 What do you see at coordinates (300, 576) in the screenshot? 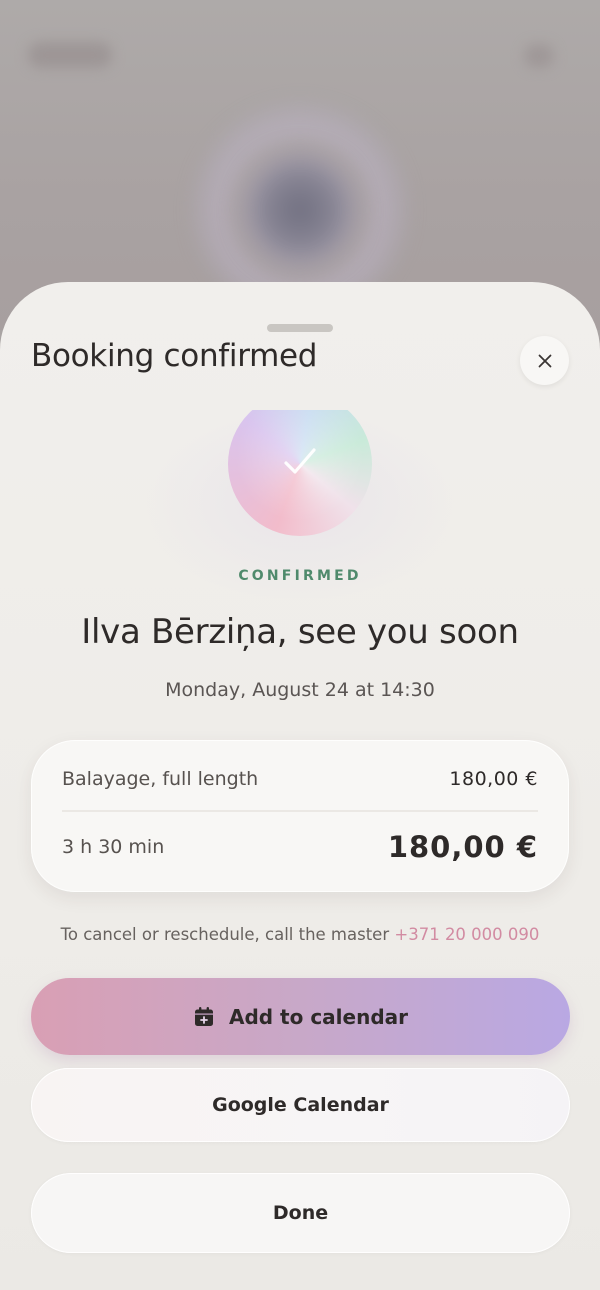
I see `status-confirmed-label: CONFIRMED` at bounding box center [300, 576].